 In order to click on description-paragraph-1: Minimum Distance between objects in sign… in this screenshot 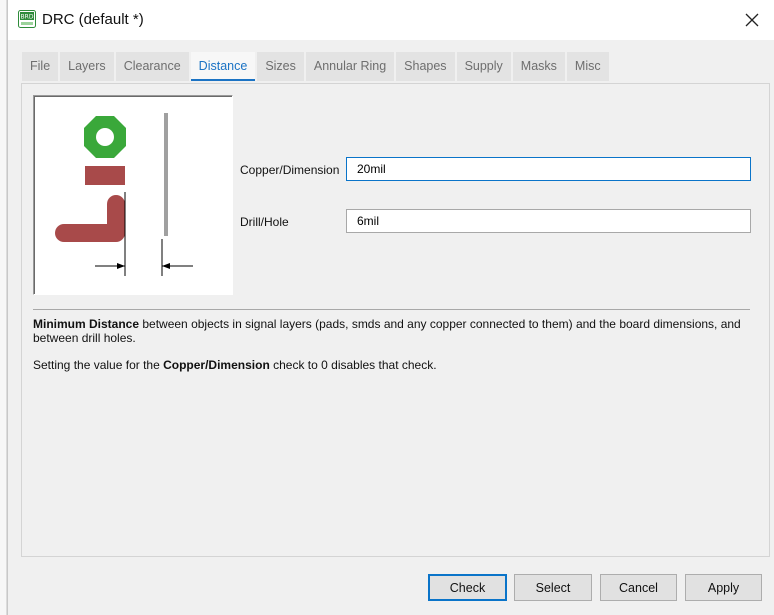, I will do `click(395, 331)`.